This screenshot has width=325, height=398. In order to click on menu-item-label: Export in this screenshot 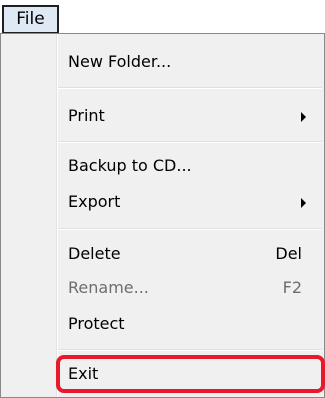, I will do `click(94, 201)`.